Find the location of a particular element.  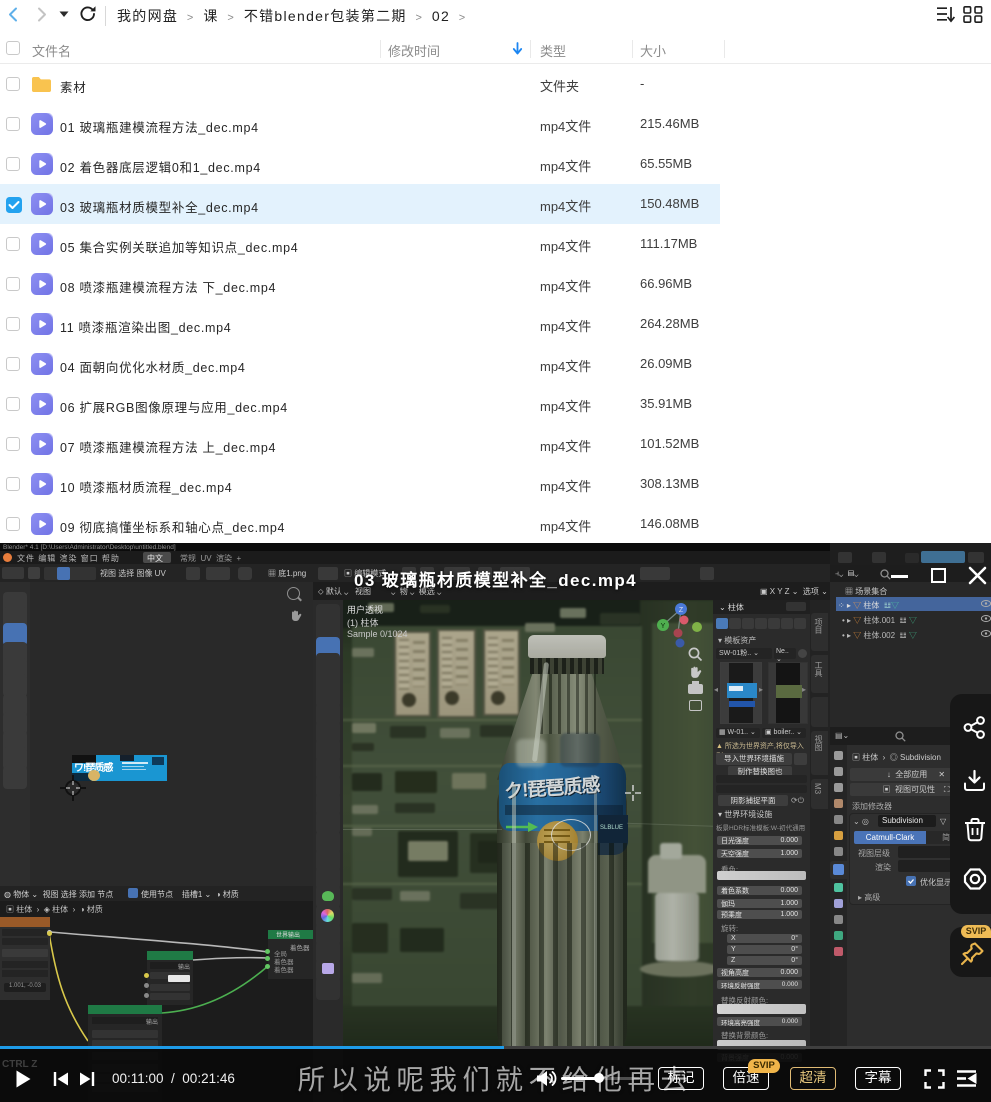

svg-text: Y is located at coordinates (663, 626).